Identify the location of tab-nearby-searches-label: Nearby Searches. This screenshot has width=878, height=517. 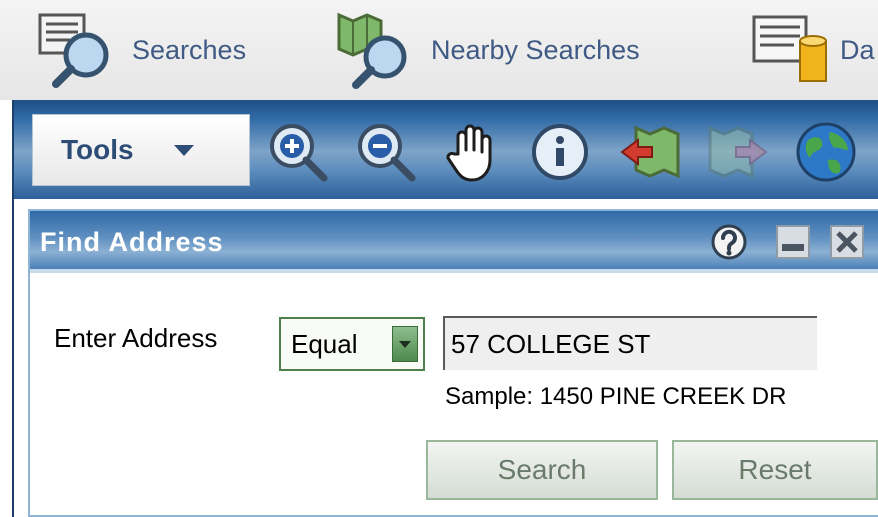
(535, 49).